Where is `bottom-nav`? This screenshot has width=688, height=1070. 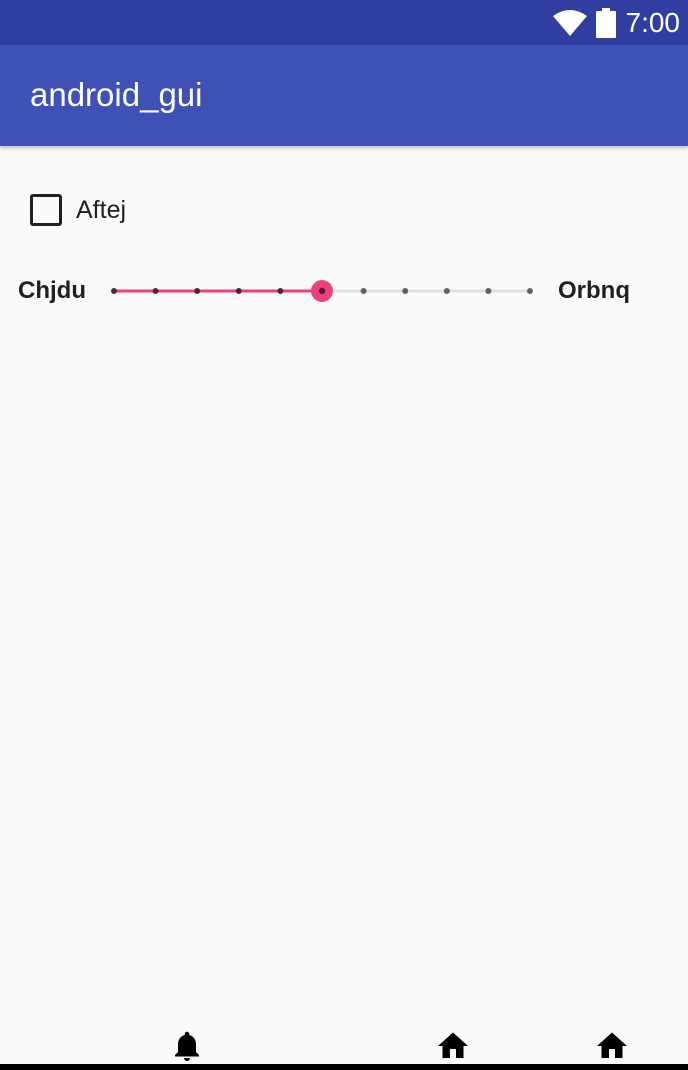
bottom-nav is located at coordinates (344, 1045).